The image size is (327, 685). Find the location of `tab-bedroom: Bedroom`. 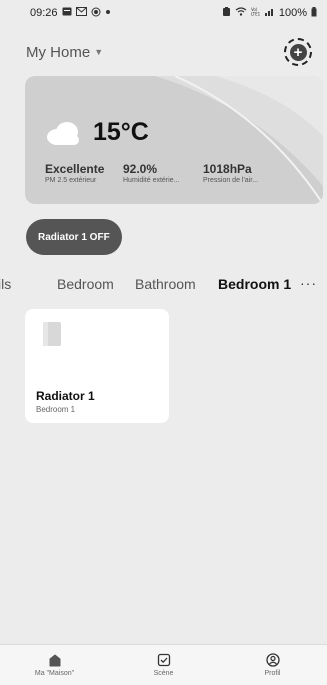

tab-bedroom: Bedroom is located at coordinates (85, 284).